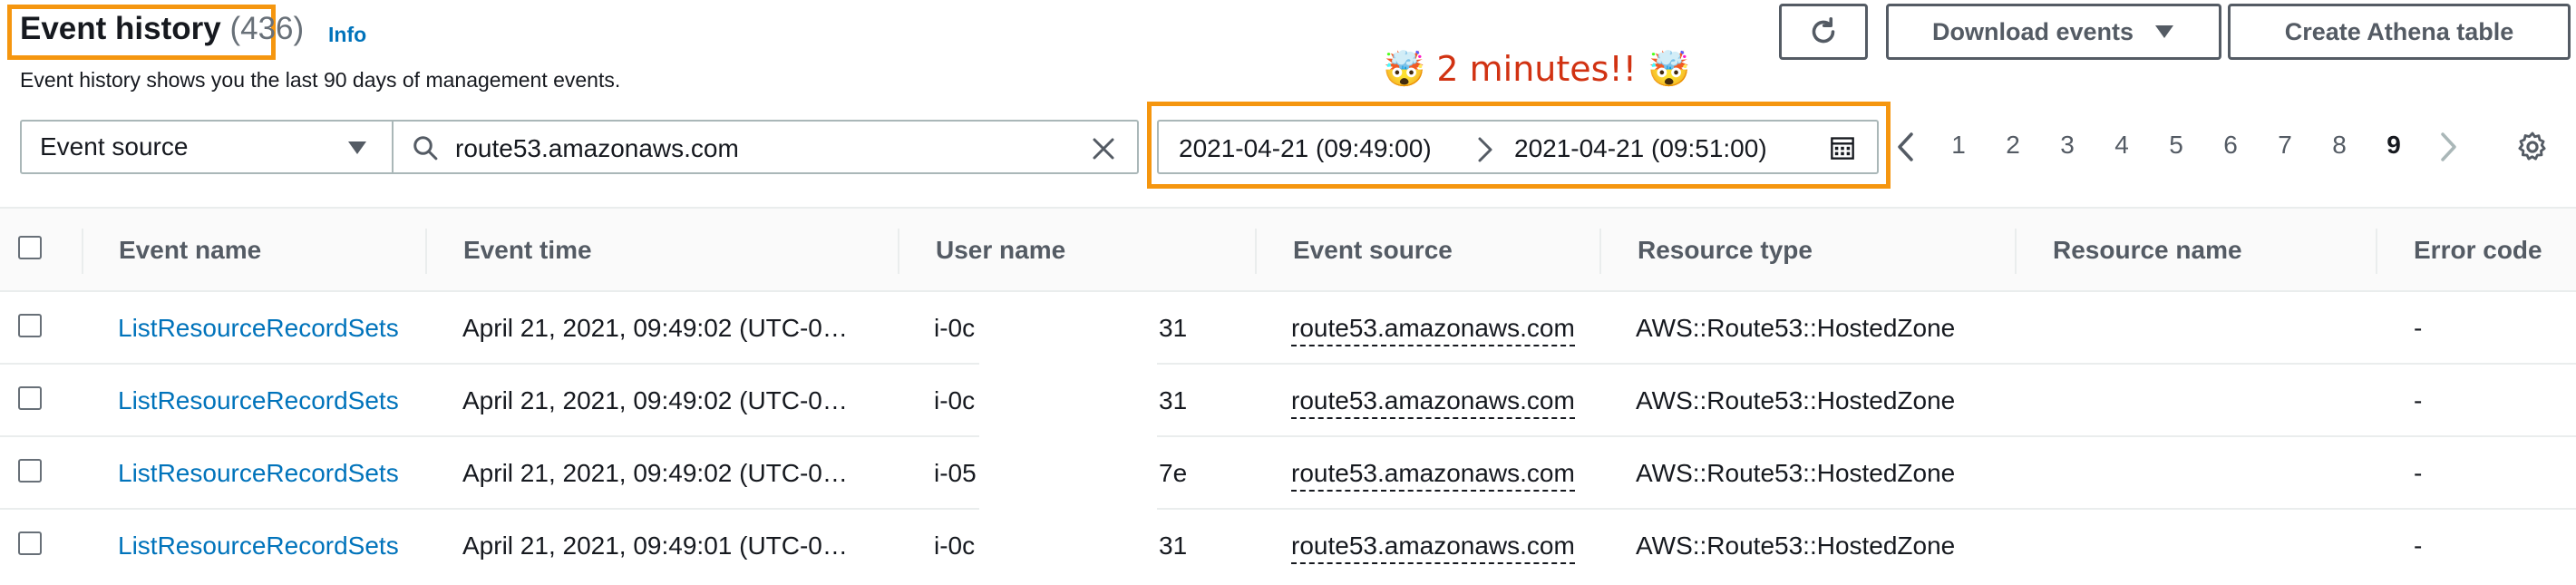 This screenshot has width=2576, height=585. I want to click on search-input: route53.amazonaws.com, so click(765, 147).